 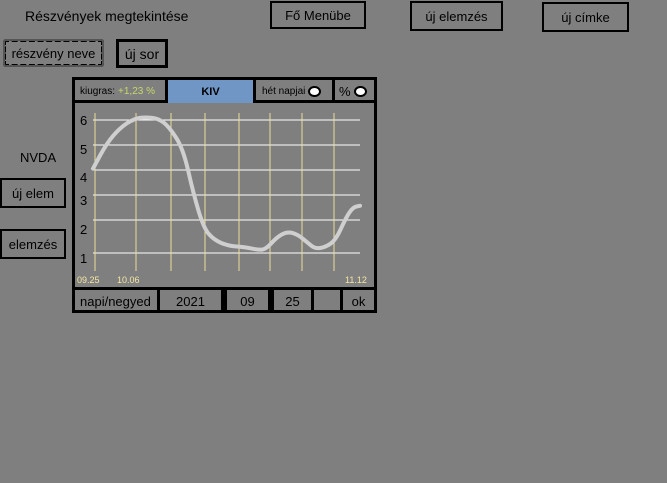 What do you see at coordinates (38, 157) in the screenshot?
I see `ticker-label: NVDA` at bounding box center [38, 157].